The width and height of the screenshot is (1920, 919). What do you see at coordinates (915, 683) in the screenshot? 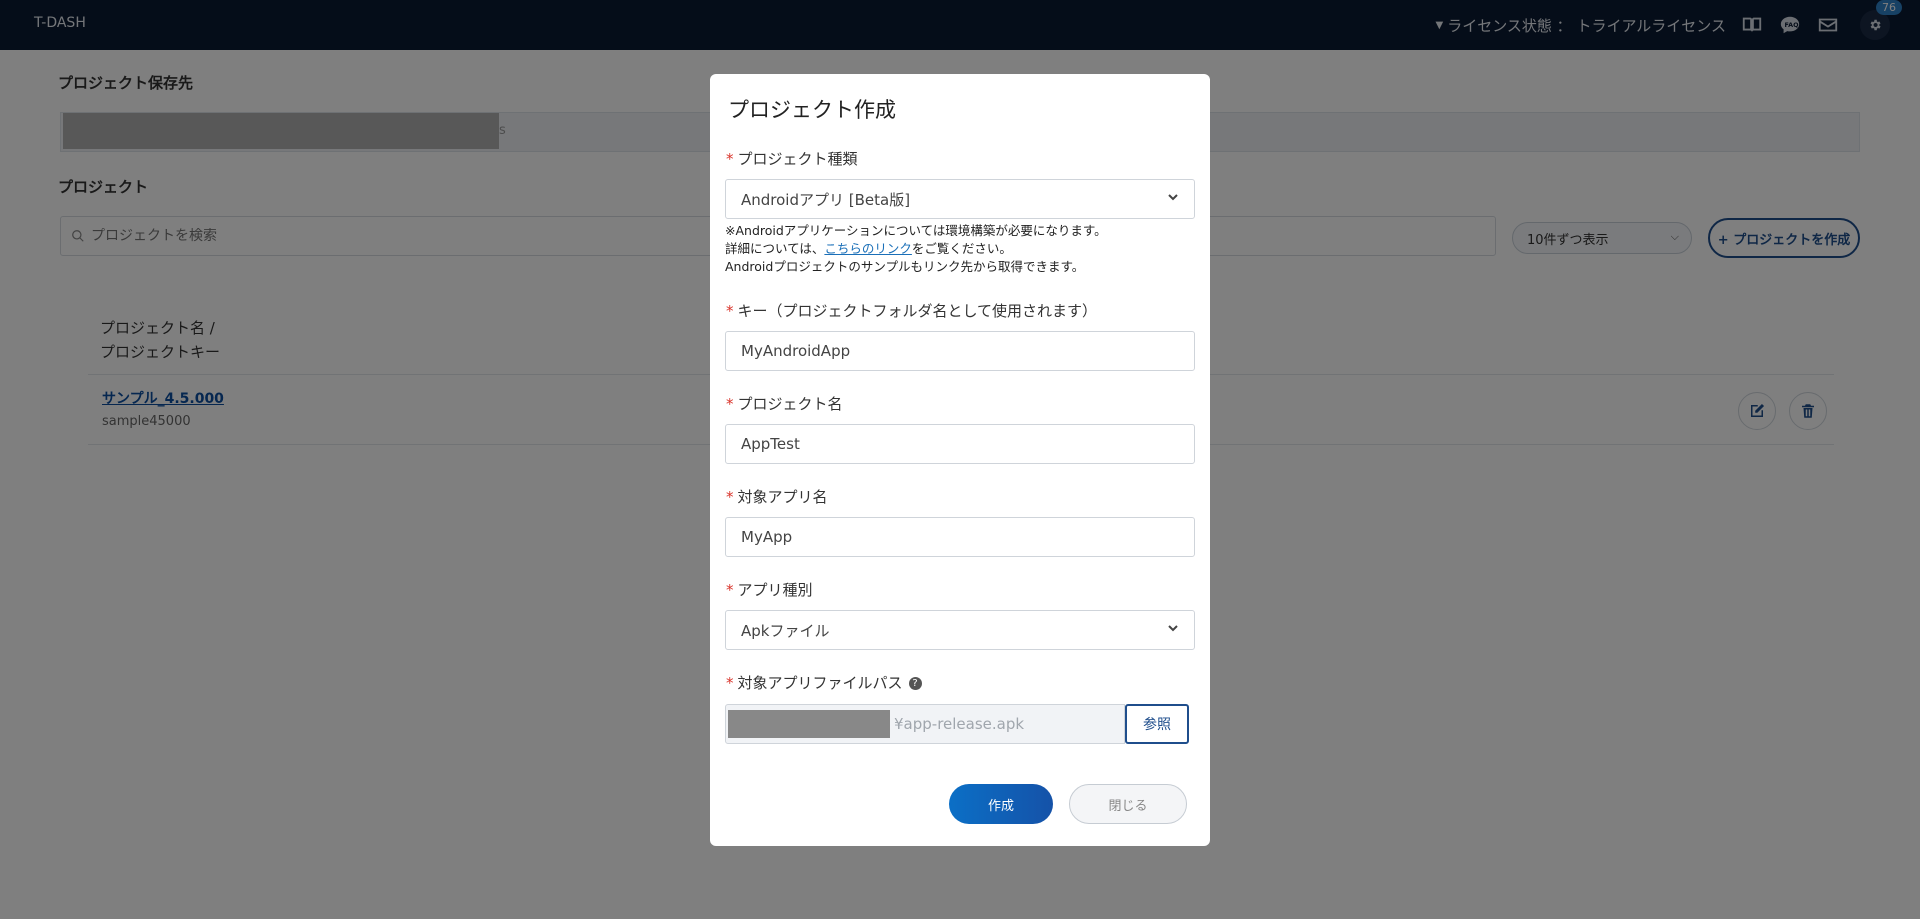
I see `help-icon: ?` at bounding box center [915, 683].